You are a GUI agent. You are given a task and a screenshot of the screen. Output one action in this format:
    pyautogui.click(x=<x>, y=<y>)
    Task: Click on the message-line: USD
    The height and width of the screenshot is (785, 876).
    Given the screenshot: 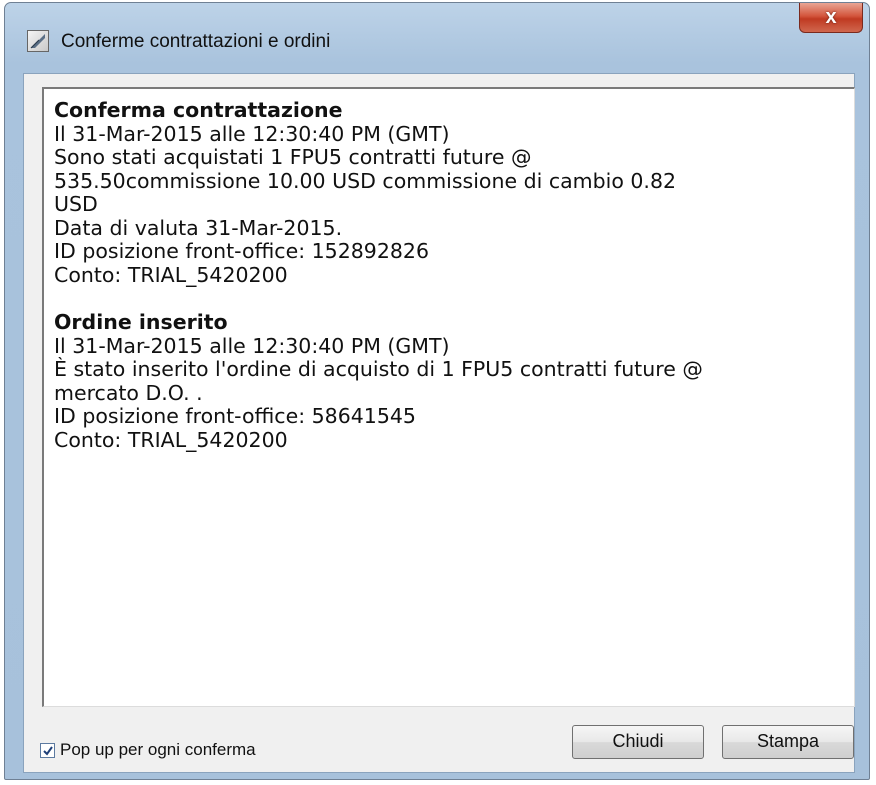 What is the action you would take?
    pyautogui.click(x=76, y=204)
    